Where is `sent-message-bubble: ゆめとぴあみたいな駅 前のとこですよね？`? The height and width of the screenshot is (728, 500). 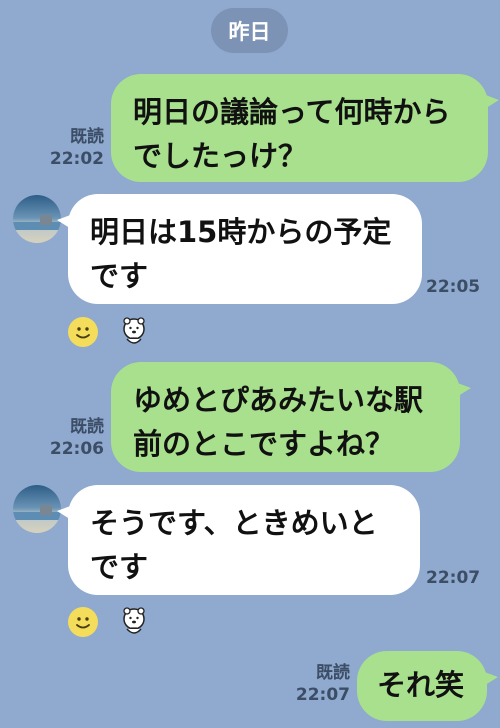 sent-message-bubble: ゆめとぴあみたいな駅 前のとこですよね？ is located at coordinates (291, 417).